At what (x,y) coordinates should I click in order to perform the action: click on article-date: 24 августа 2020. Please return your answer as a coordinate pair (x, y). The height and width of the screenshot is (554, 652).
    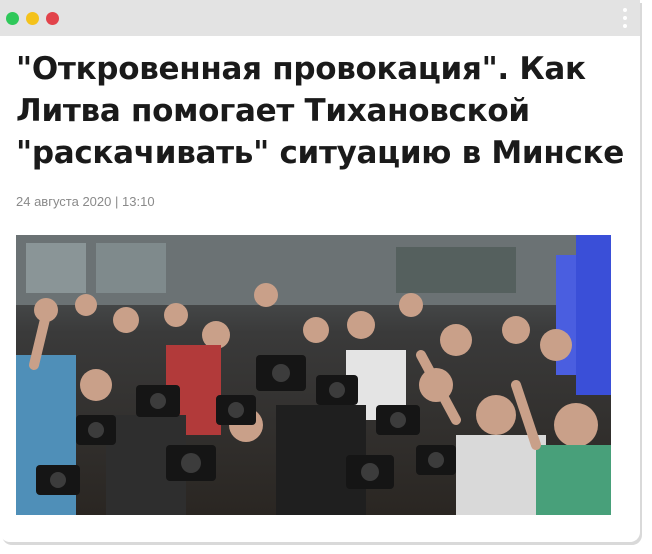
    Looking at the image, I should click on (64, 201).